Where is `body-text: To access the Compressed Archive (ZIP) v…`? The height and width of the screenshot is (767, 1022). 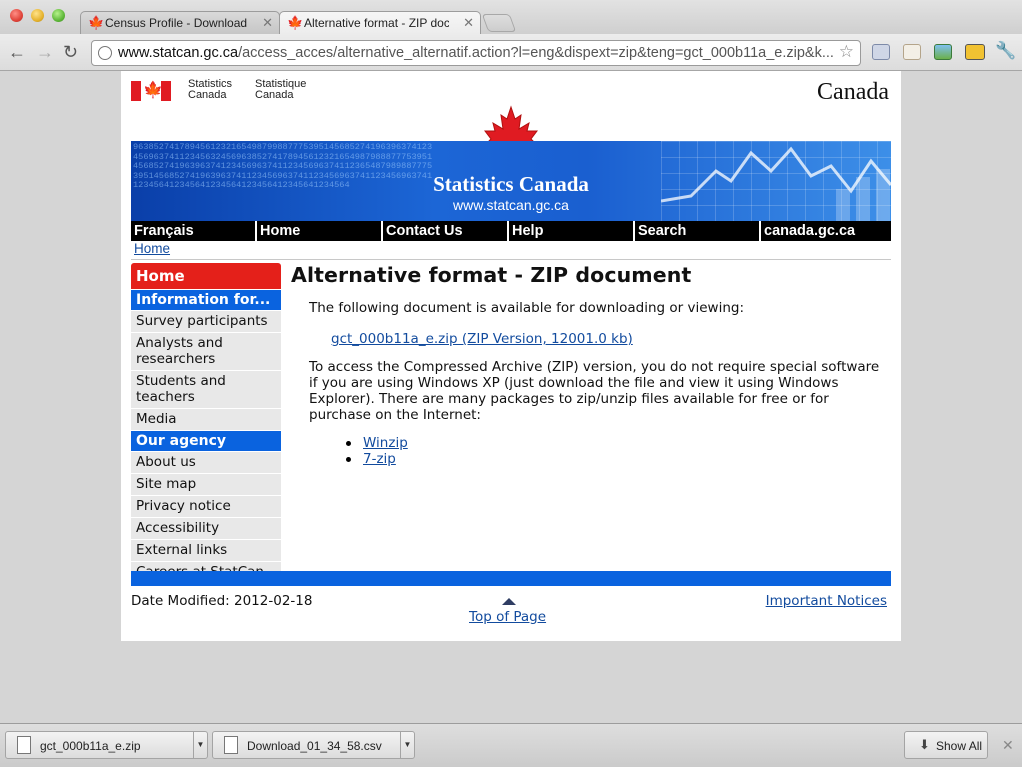
body-text: To access the Compressed Archive (ZIP) v… is located at coordinates (594, 391).